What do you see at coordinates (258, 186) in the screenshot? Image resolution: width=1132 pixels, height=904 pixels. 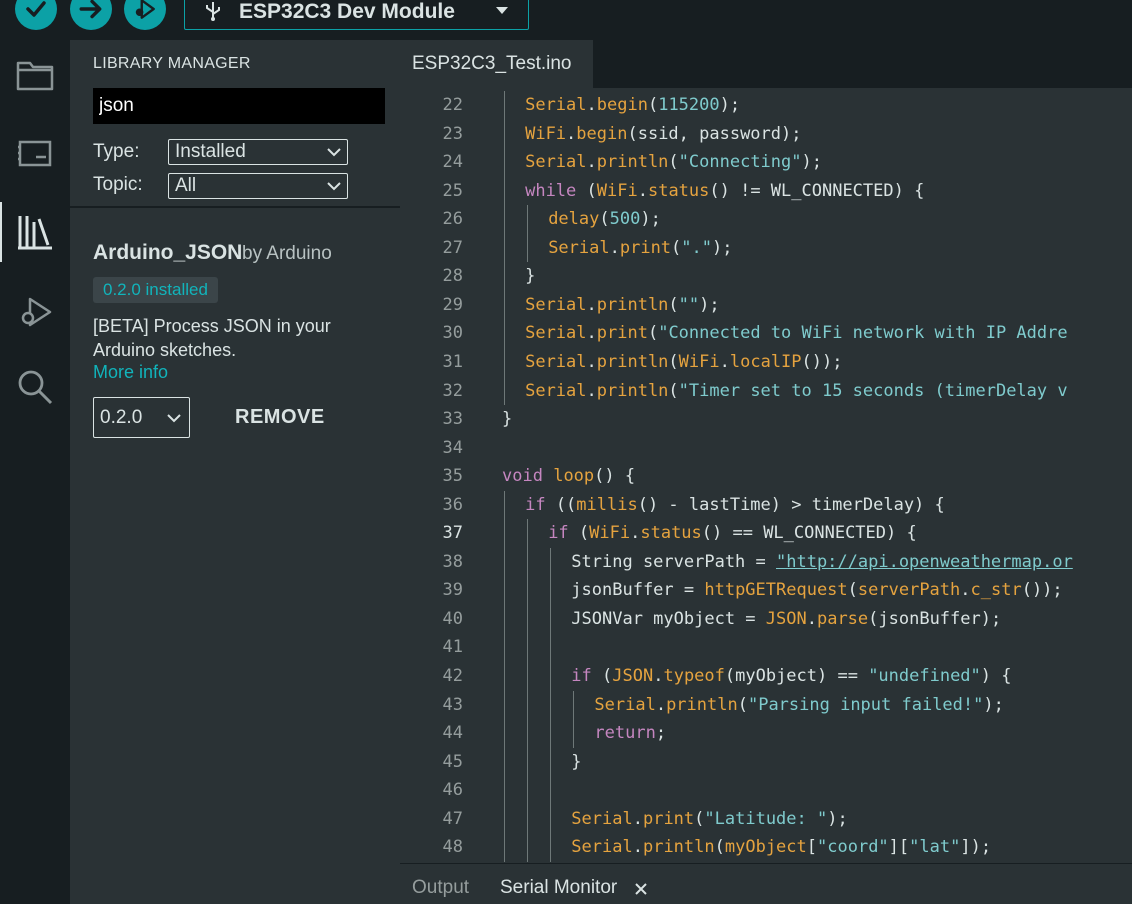 I see `topic-select: All` at bounding box center [258, 186].